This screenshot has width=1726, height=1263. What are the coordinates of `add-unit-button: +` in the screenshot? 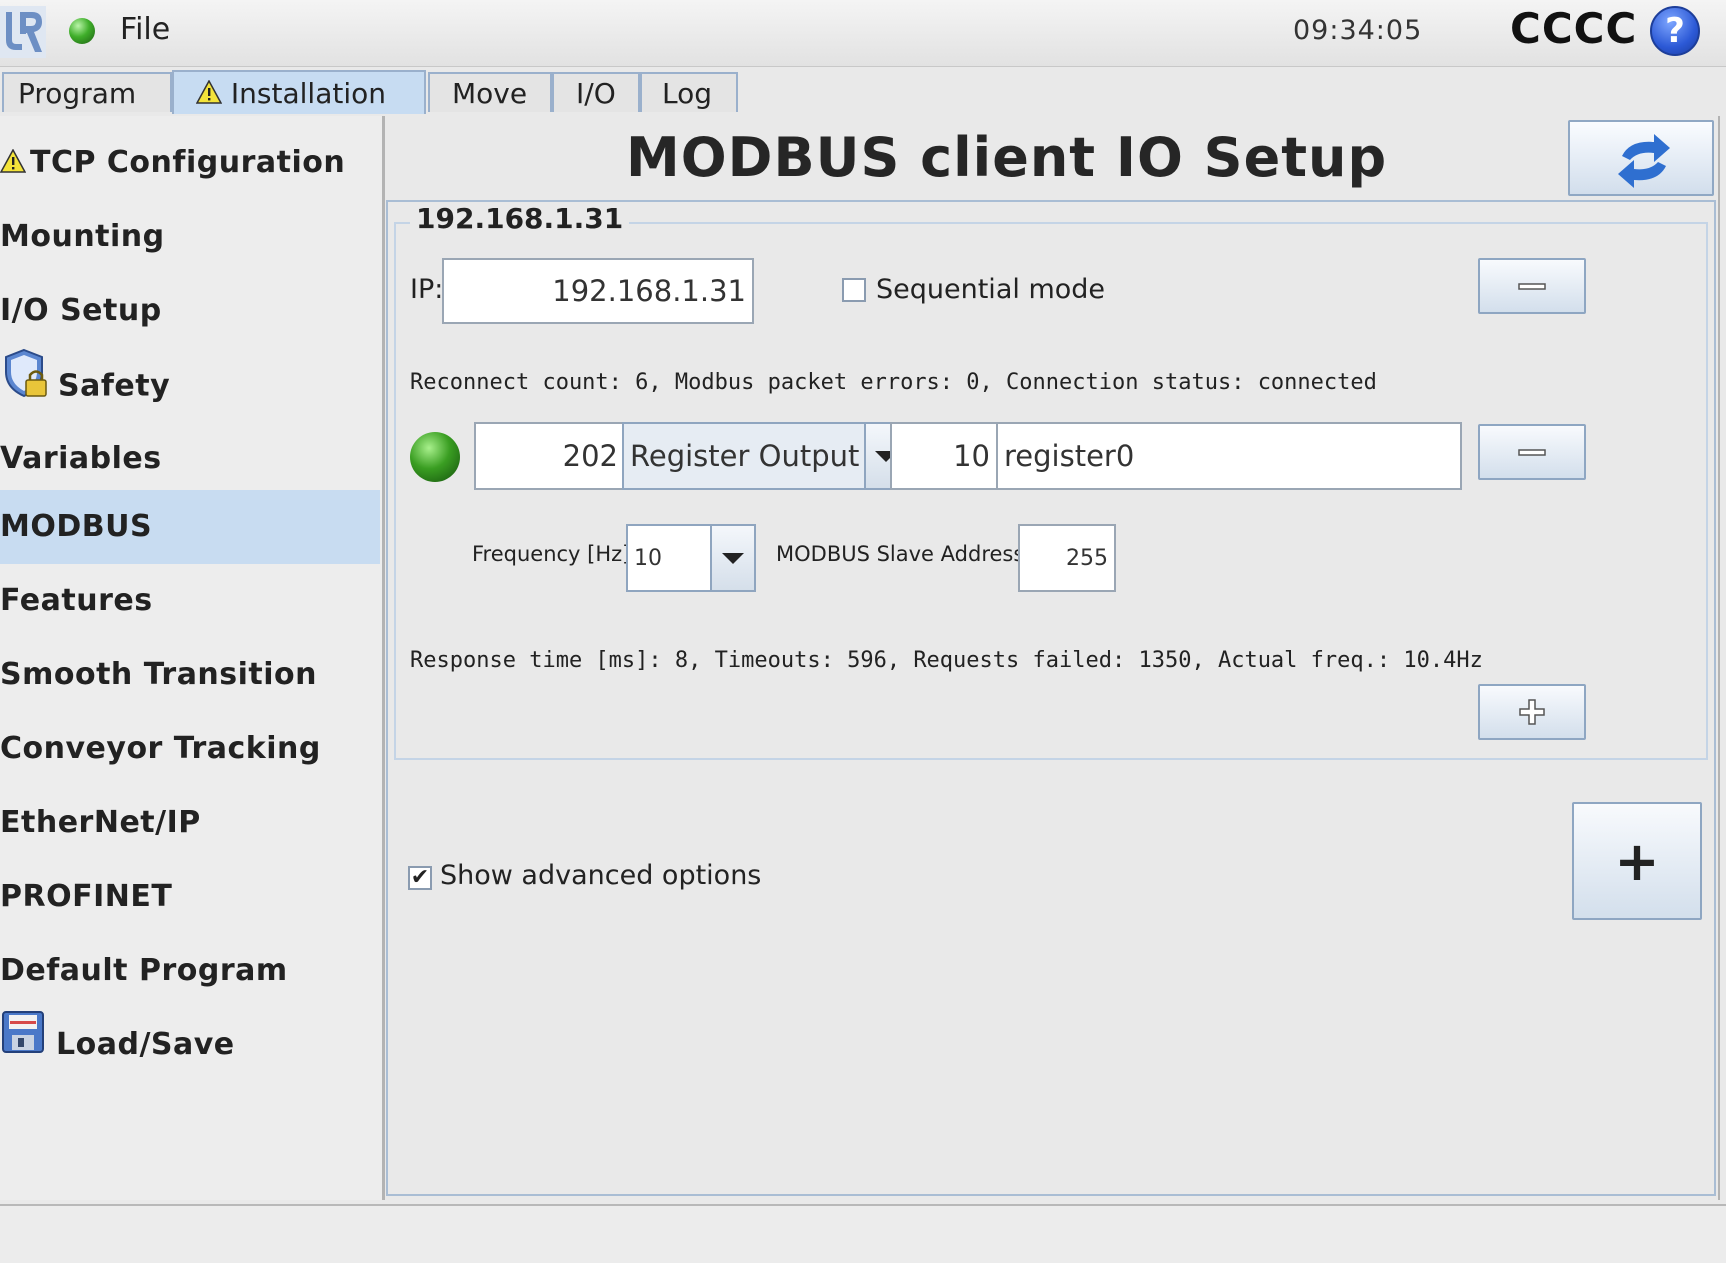 It's located at (1637, 861).